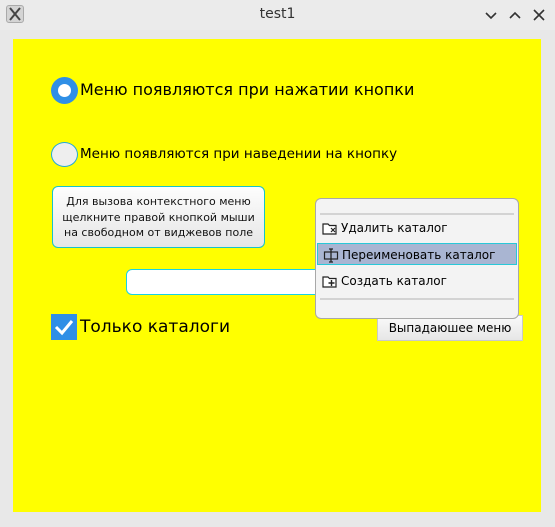 The height and width of the screenshot is (527, 555). What do you see at coordinates (64, 154) in the screenshot?
I see `radio-on-hover` at bounding box center [64, 154].